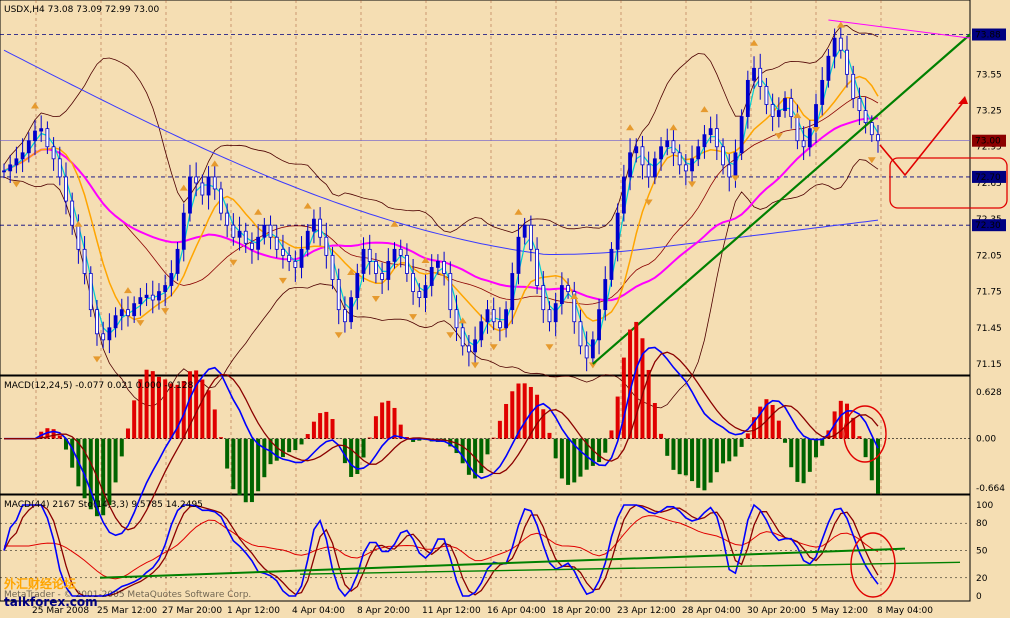 The width and height of the screenshot is (1010, 618). What do you see at coordinates (982, 552) in the screenshot?
I see `stoch-y-tick: 50` at bounding box center [982, 552].